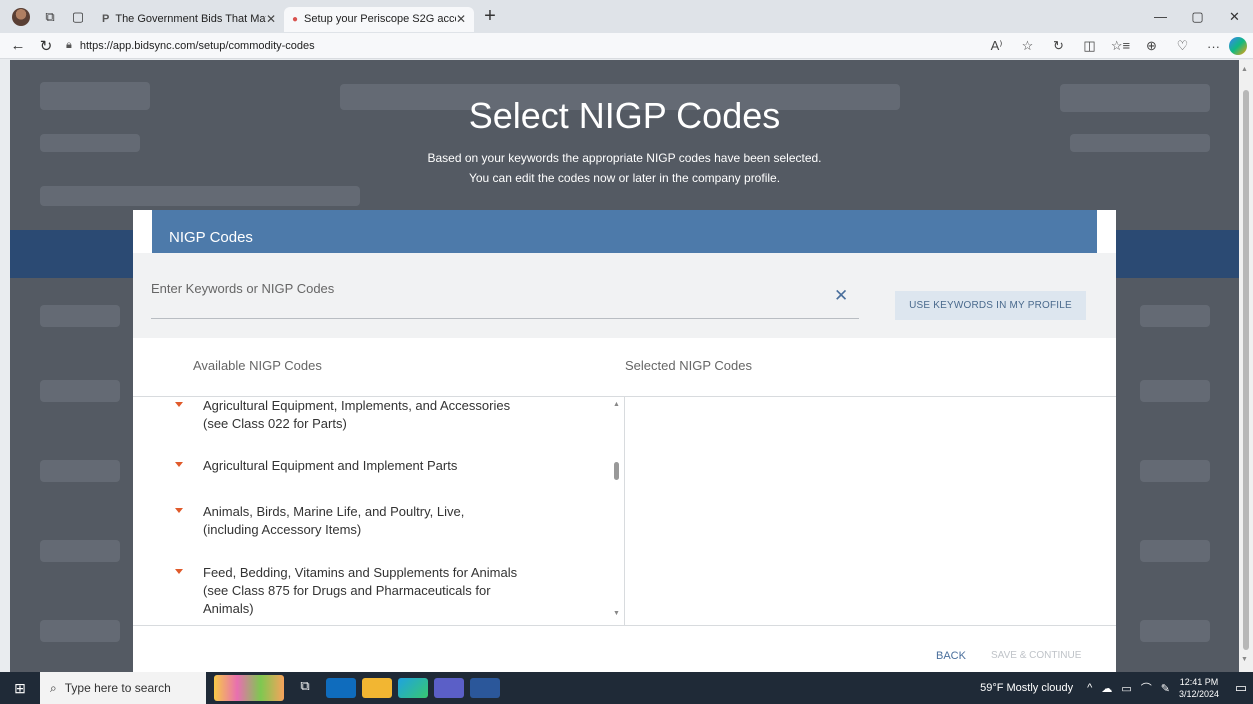 The image size is (1253, 704). What do you see at coordinates (624, 231) in the screenshot?
I see `modal-header: NIGP Codes` at bounding box center [624, 231].